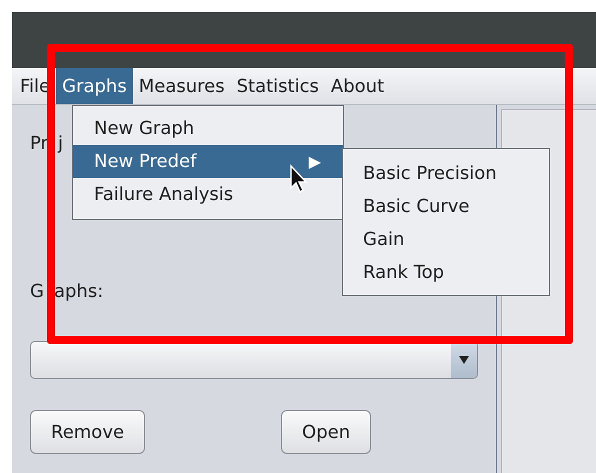 This screenshot has width=596, height=473. Describe the element at coordinates (79, 291) in the screenshot. I see `graphs-label: aphs:` at that location.